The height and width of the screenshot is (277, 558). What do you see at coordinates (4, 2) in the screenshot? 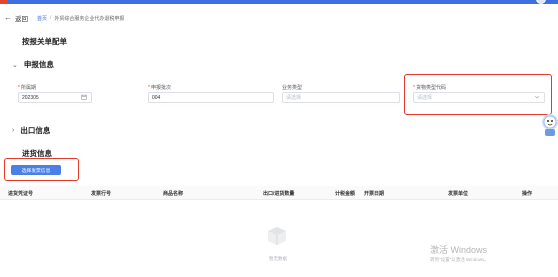
I see `top-bar-logo-strip` at bounding box center [4, 2].